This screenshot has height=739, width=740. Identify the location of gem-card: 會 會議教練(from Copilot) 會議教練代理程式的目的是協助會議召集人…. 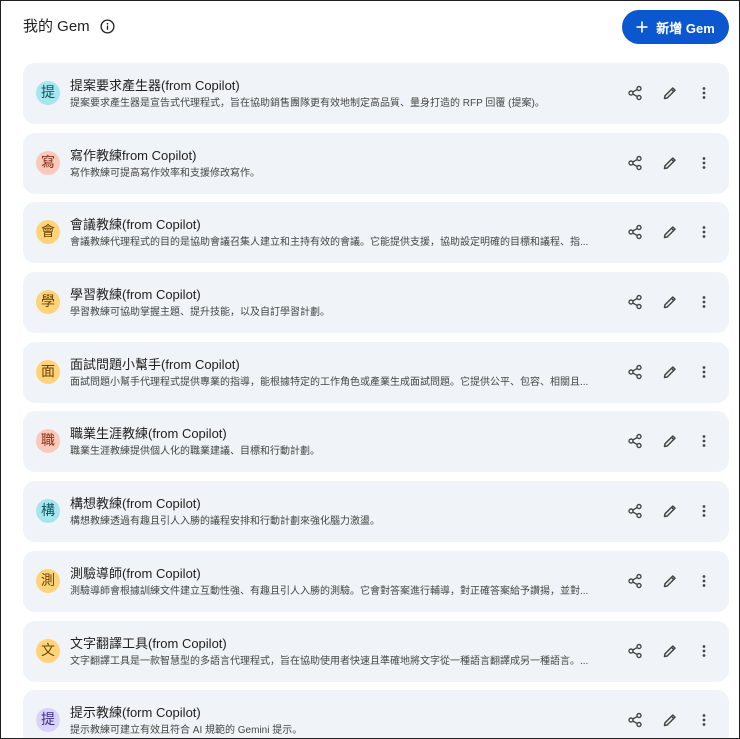
(376, 233).